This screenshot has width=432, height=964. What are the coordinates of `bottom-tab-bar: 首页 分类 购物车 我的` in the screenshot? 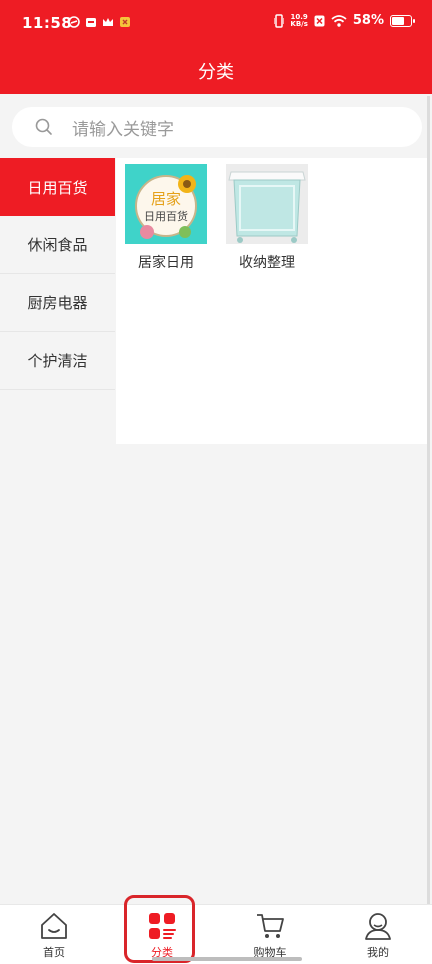 It's located at (216, 934).